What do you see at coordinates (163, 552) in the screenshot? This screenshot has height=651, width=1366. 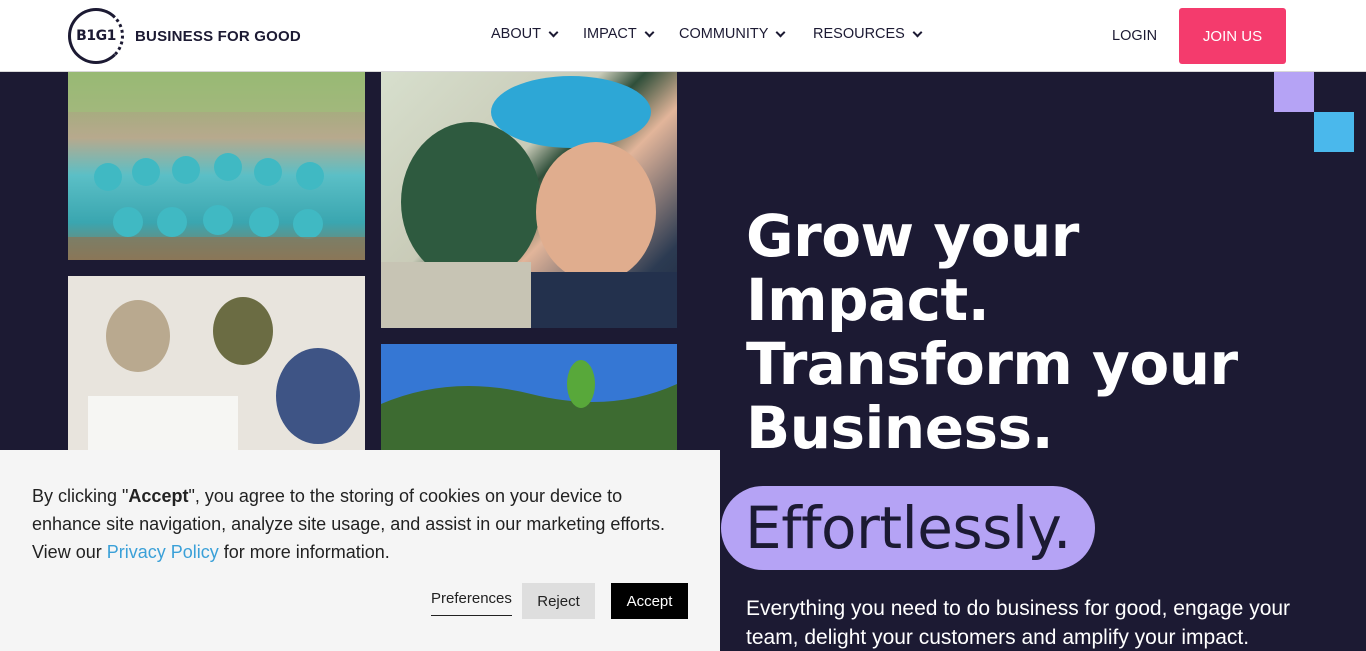 I see `privacy-policy-link: Privacy Policy` at bounding box center [163, 552].